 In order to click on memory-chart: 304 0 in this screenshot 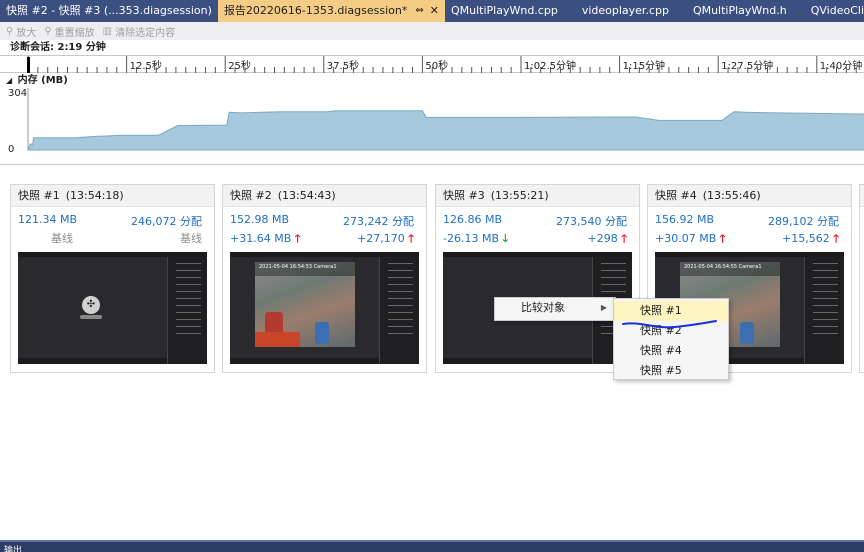, I will do `click(432, 123)`.